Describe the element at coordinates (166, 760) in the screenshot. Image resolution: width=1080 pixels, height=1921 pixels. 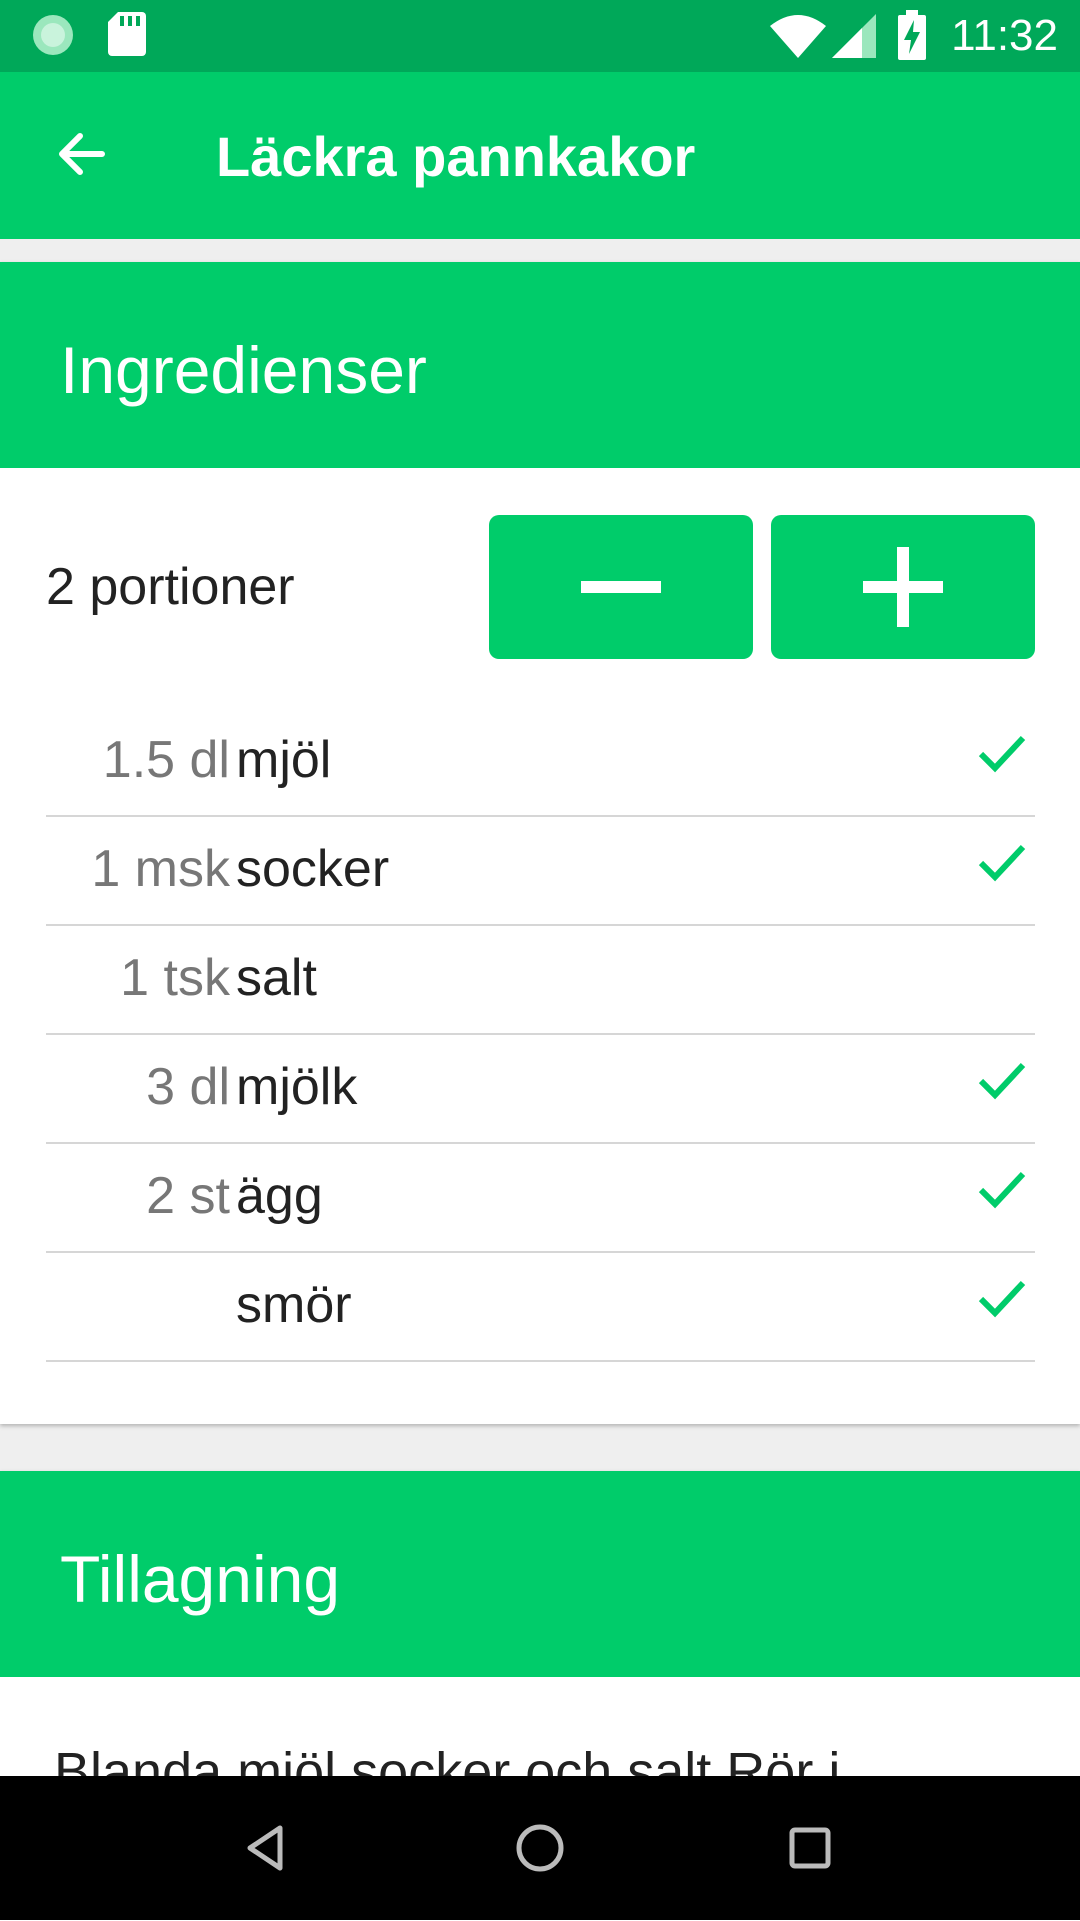
I see `ingredient-quantity: 1.5 dl` at that location.